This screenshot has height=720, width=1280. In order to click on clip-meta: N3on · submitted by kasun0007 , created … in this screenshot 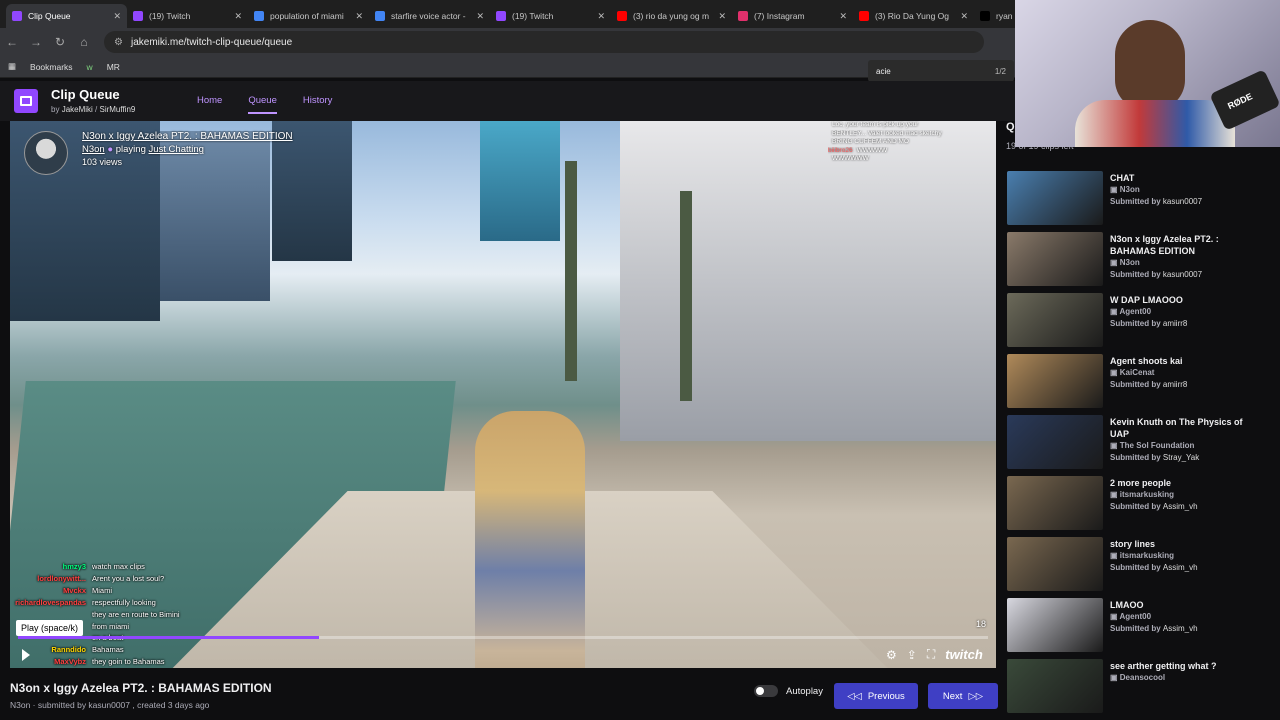, I will do `click(110, 705)`.